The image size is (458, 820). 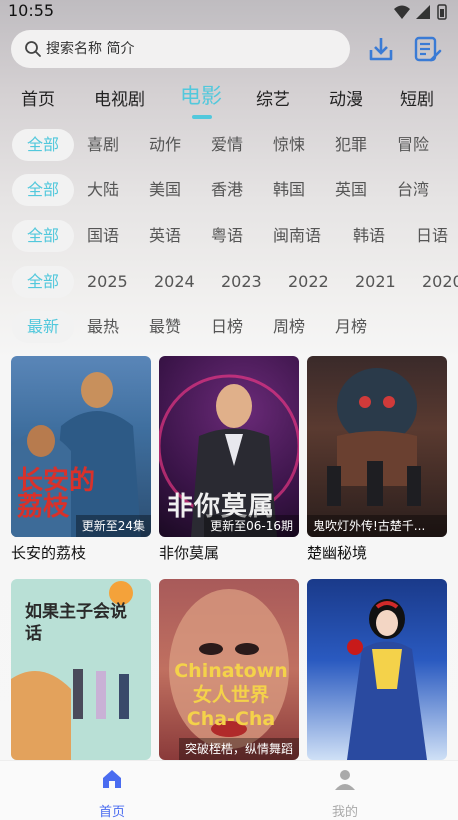 I want to click on chip-genre: 冒险, so click(x=413, y=145).